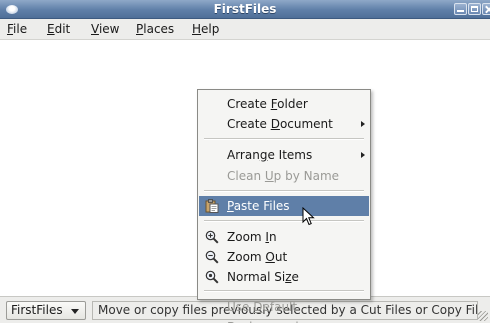 Image resolution: width=490 pixels, height=323 pixels. What do you see at coordinates (51, 29) in the screenshot?
I see `menu-edit-mnemonic: E` at bounding box center [51, 29].